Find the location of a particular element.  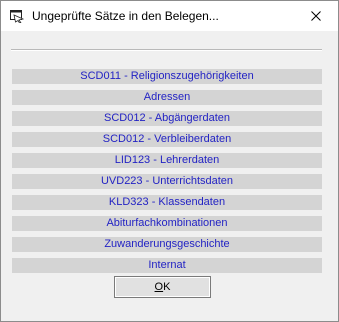

list-item: Abiturfachkombinationen is located at coordinates (167, 223).